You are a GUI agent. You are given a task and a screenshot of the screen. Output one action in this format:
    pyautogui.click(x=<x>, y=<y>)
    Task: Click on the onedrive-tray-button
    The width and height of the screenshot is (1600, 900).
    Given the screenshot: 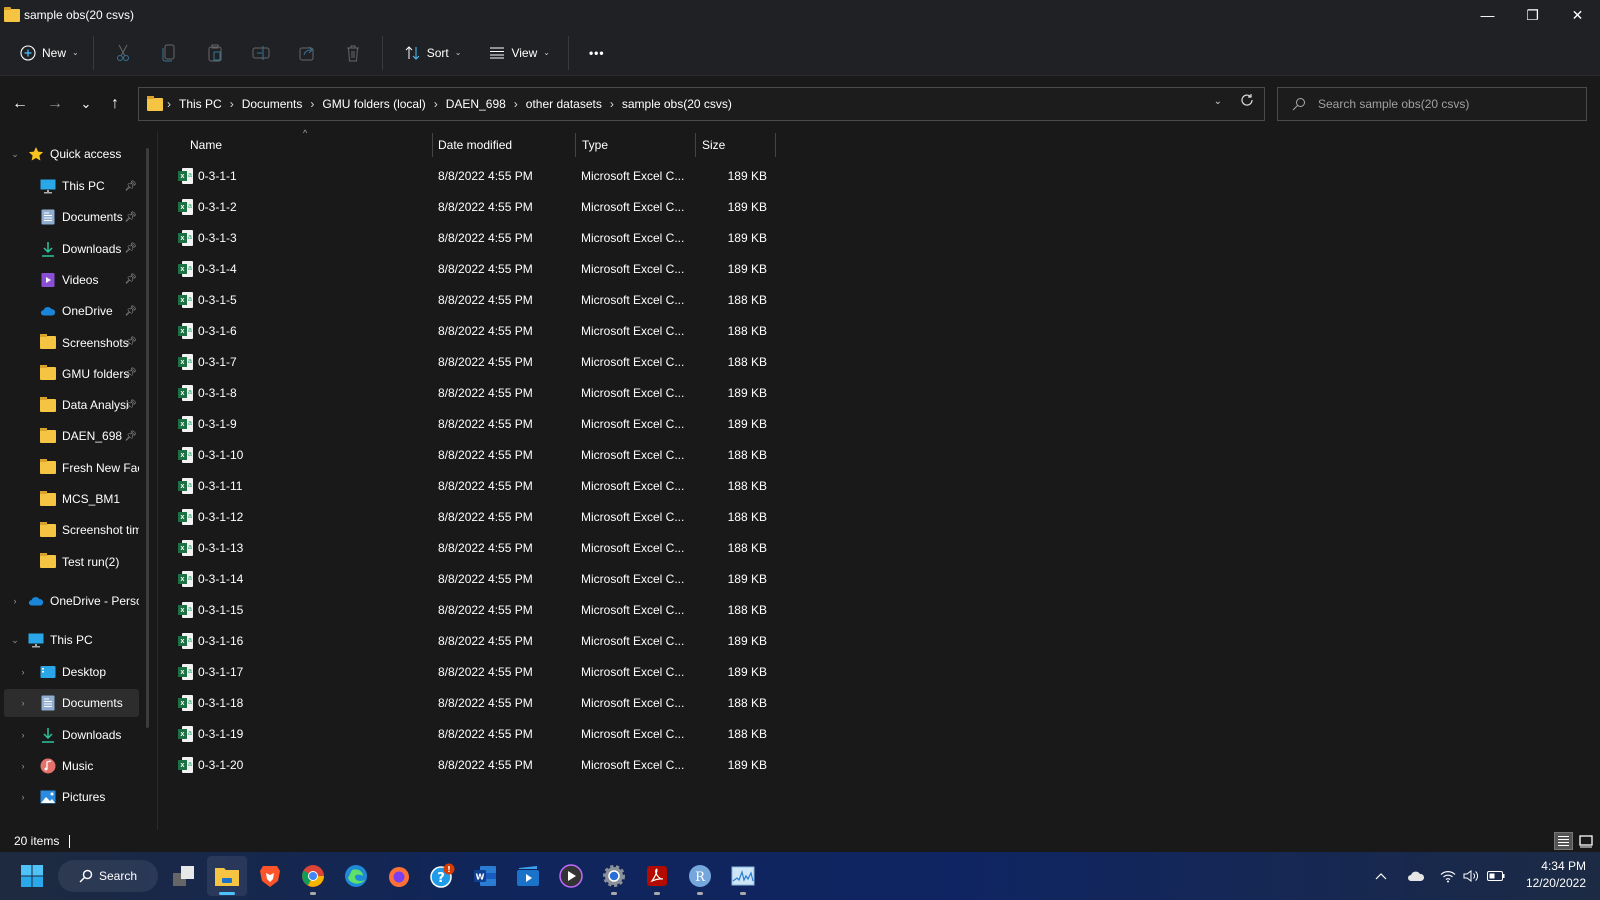 What is the action you would take?
    pyautogui.click(x=1416, y=876)
    